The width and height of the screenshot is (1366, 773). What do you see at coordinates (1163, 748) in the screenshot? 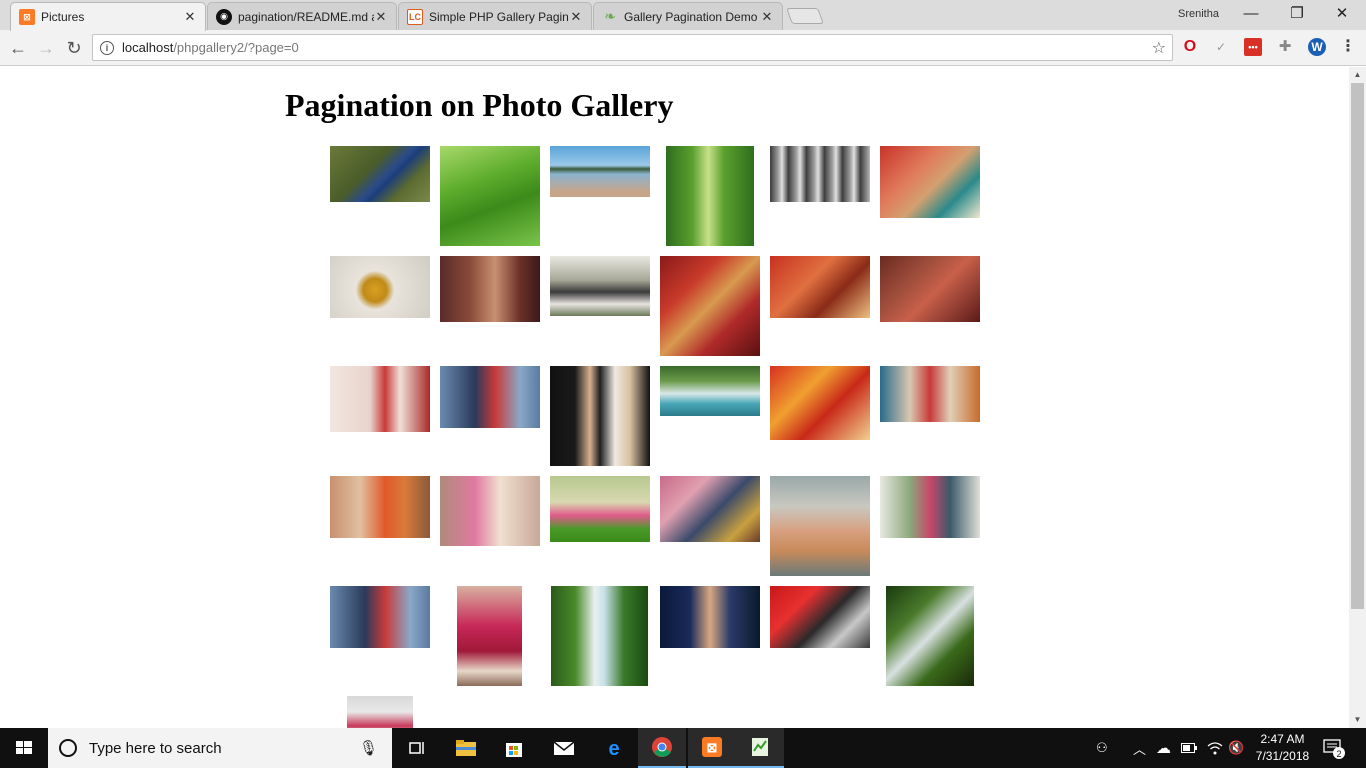
I see `onedrive-icon: ☁` at bounding box center [1163, 748].